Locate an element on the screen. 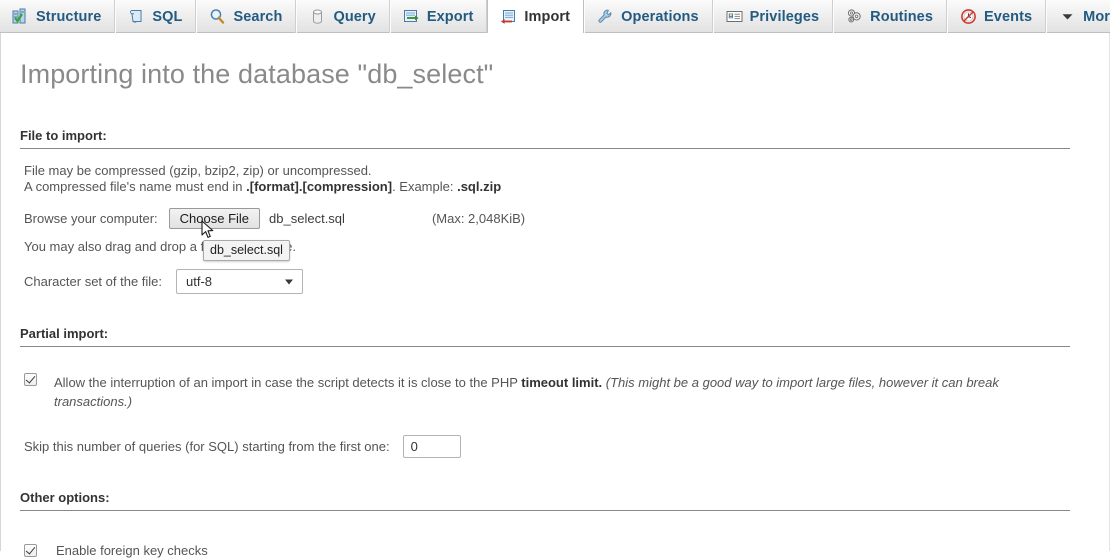  privileges-icon is located at coordinates (734, 16).